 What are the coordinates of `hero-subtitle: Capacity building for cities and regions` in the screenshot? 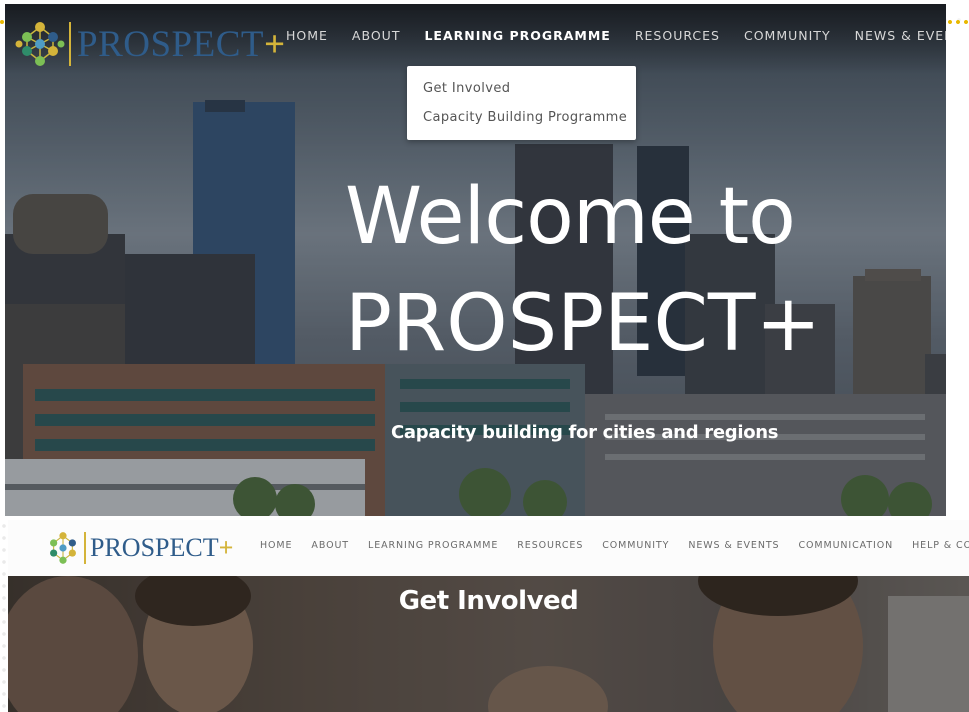 It's located at (585, 432).